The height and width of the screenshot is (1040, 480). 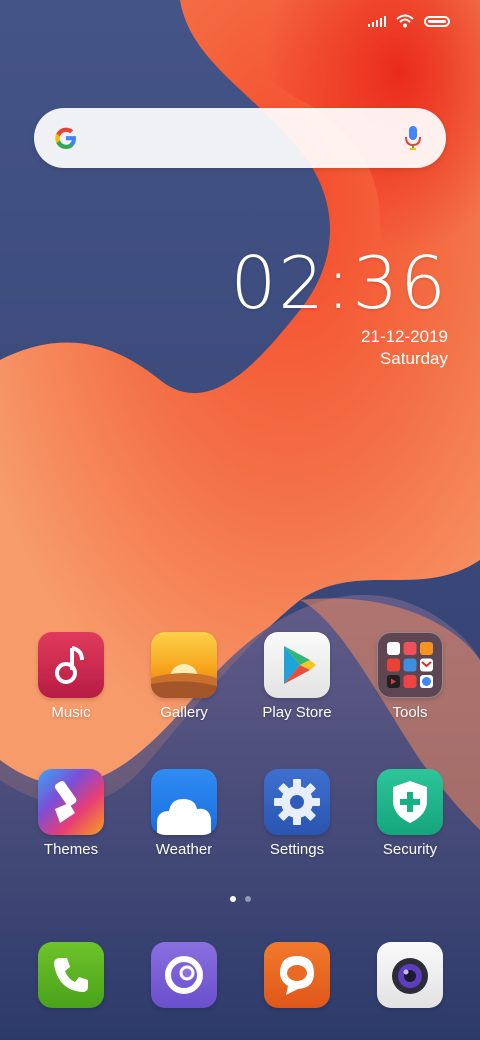 I want to click on gallery-icon, so click(x=184, y=665).